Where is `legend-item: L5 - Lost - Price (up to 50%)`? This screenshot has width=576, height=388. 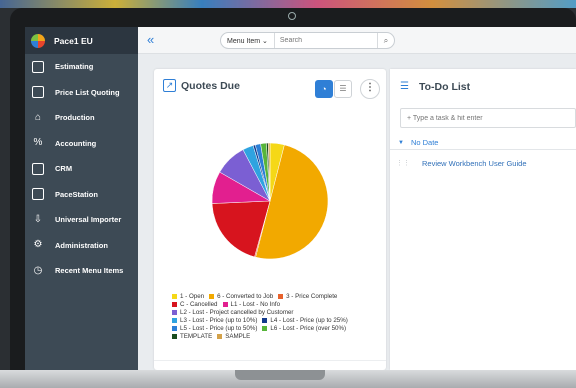
legend-item: L5 - Lost - Price (up to 50%) is located at coordinates (214, 328).